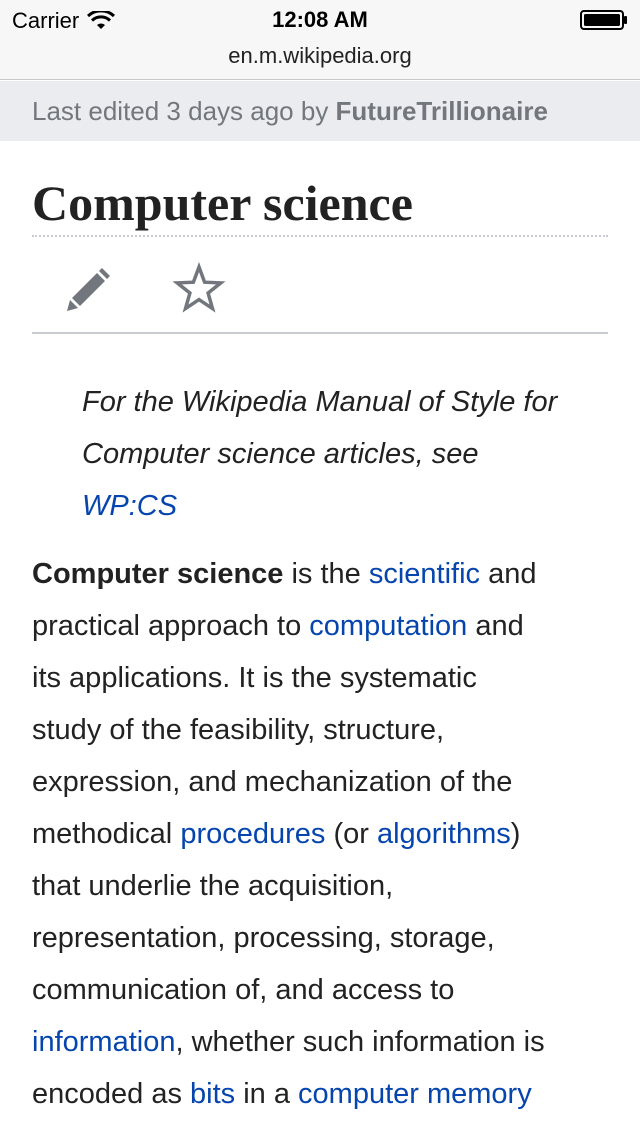 The image size is (640, 1136). Describe the element at coordinates (171, 626) in the screenshot. I see `lead-text: practical approach to` at that location.